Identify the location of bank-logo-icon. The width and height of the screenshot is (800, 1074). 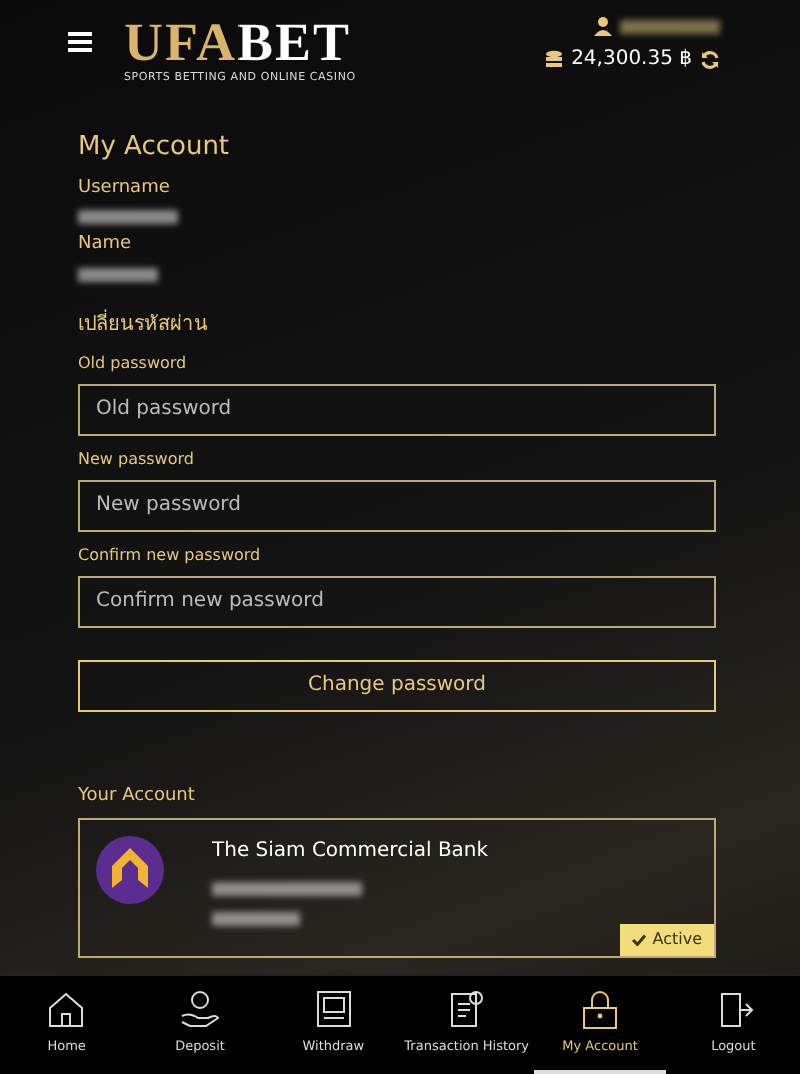
(130, 870).